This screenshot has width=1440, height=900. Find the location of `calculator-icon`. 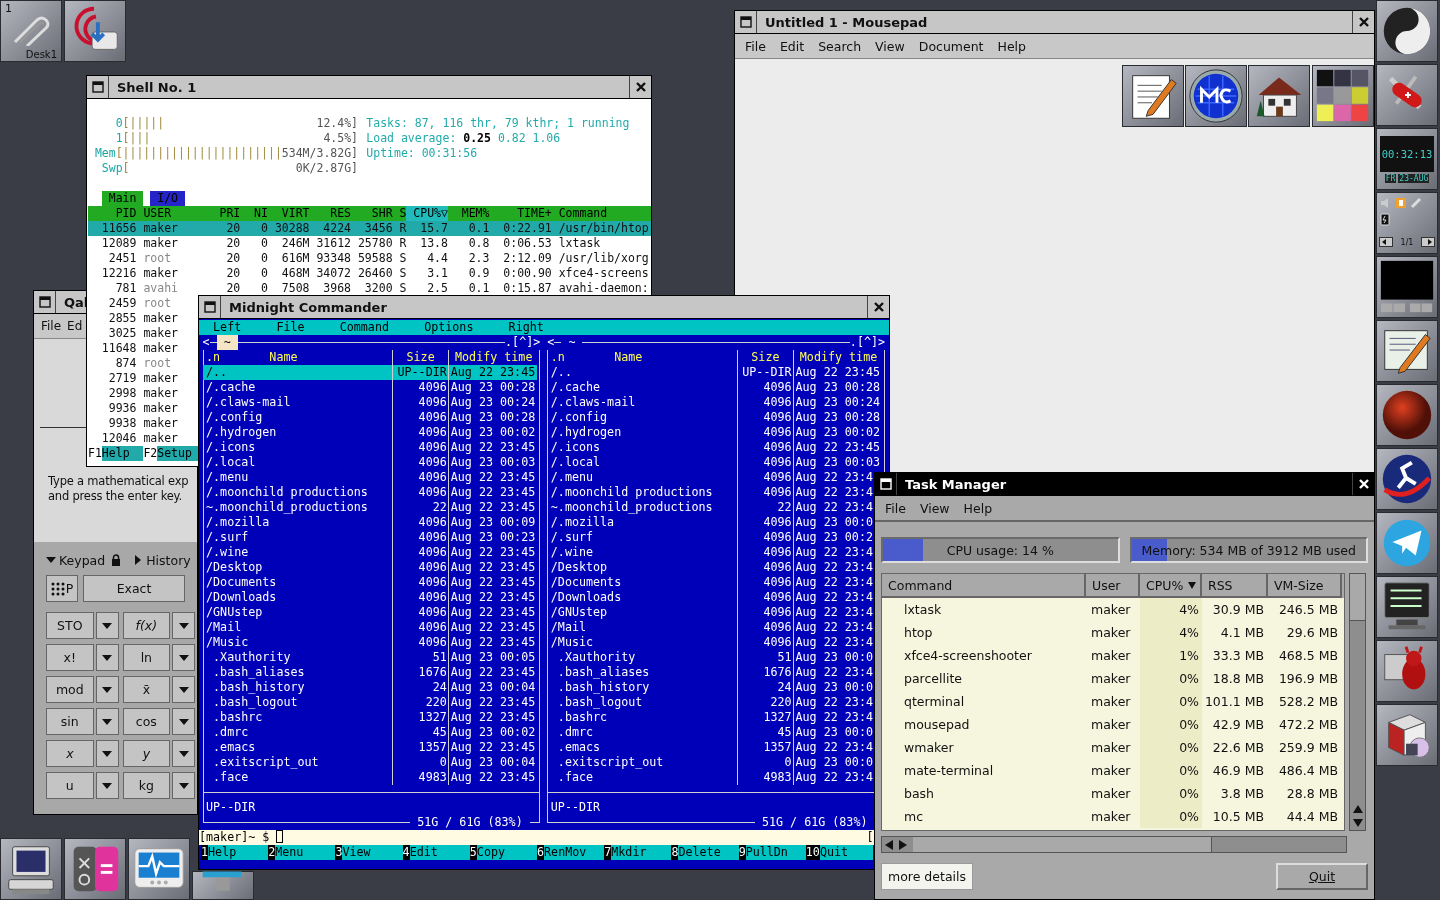

calculator-icon is located at coordinates (95, 869).